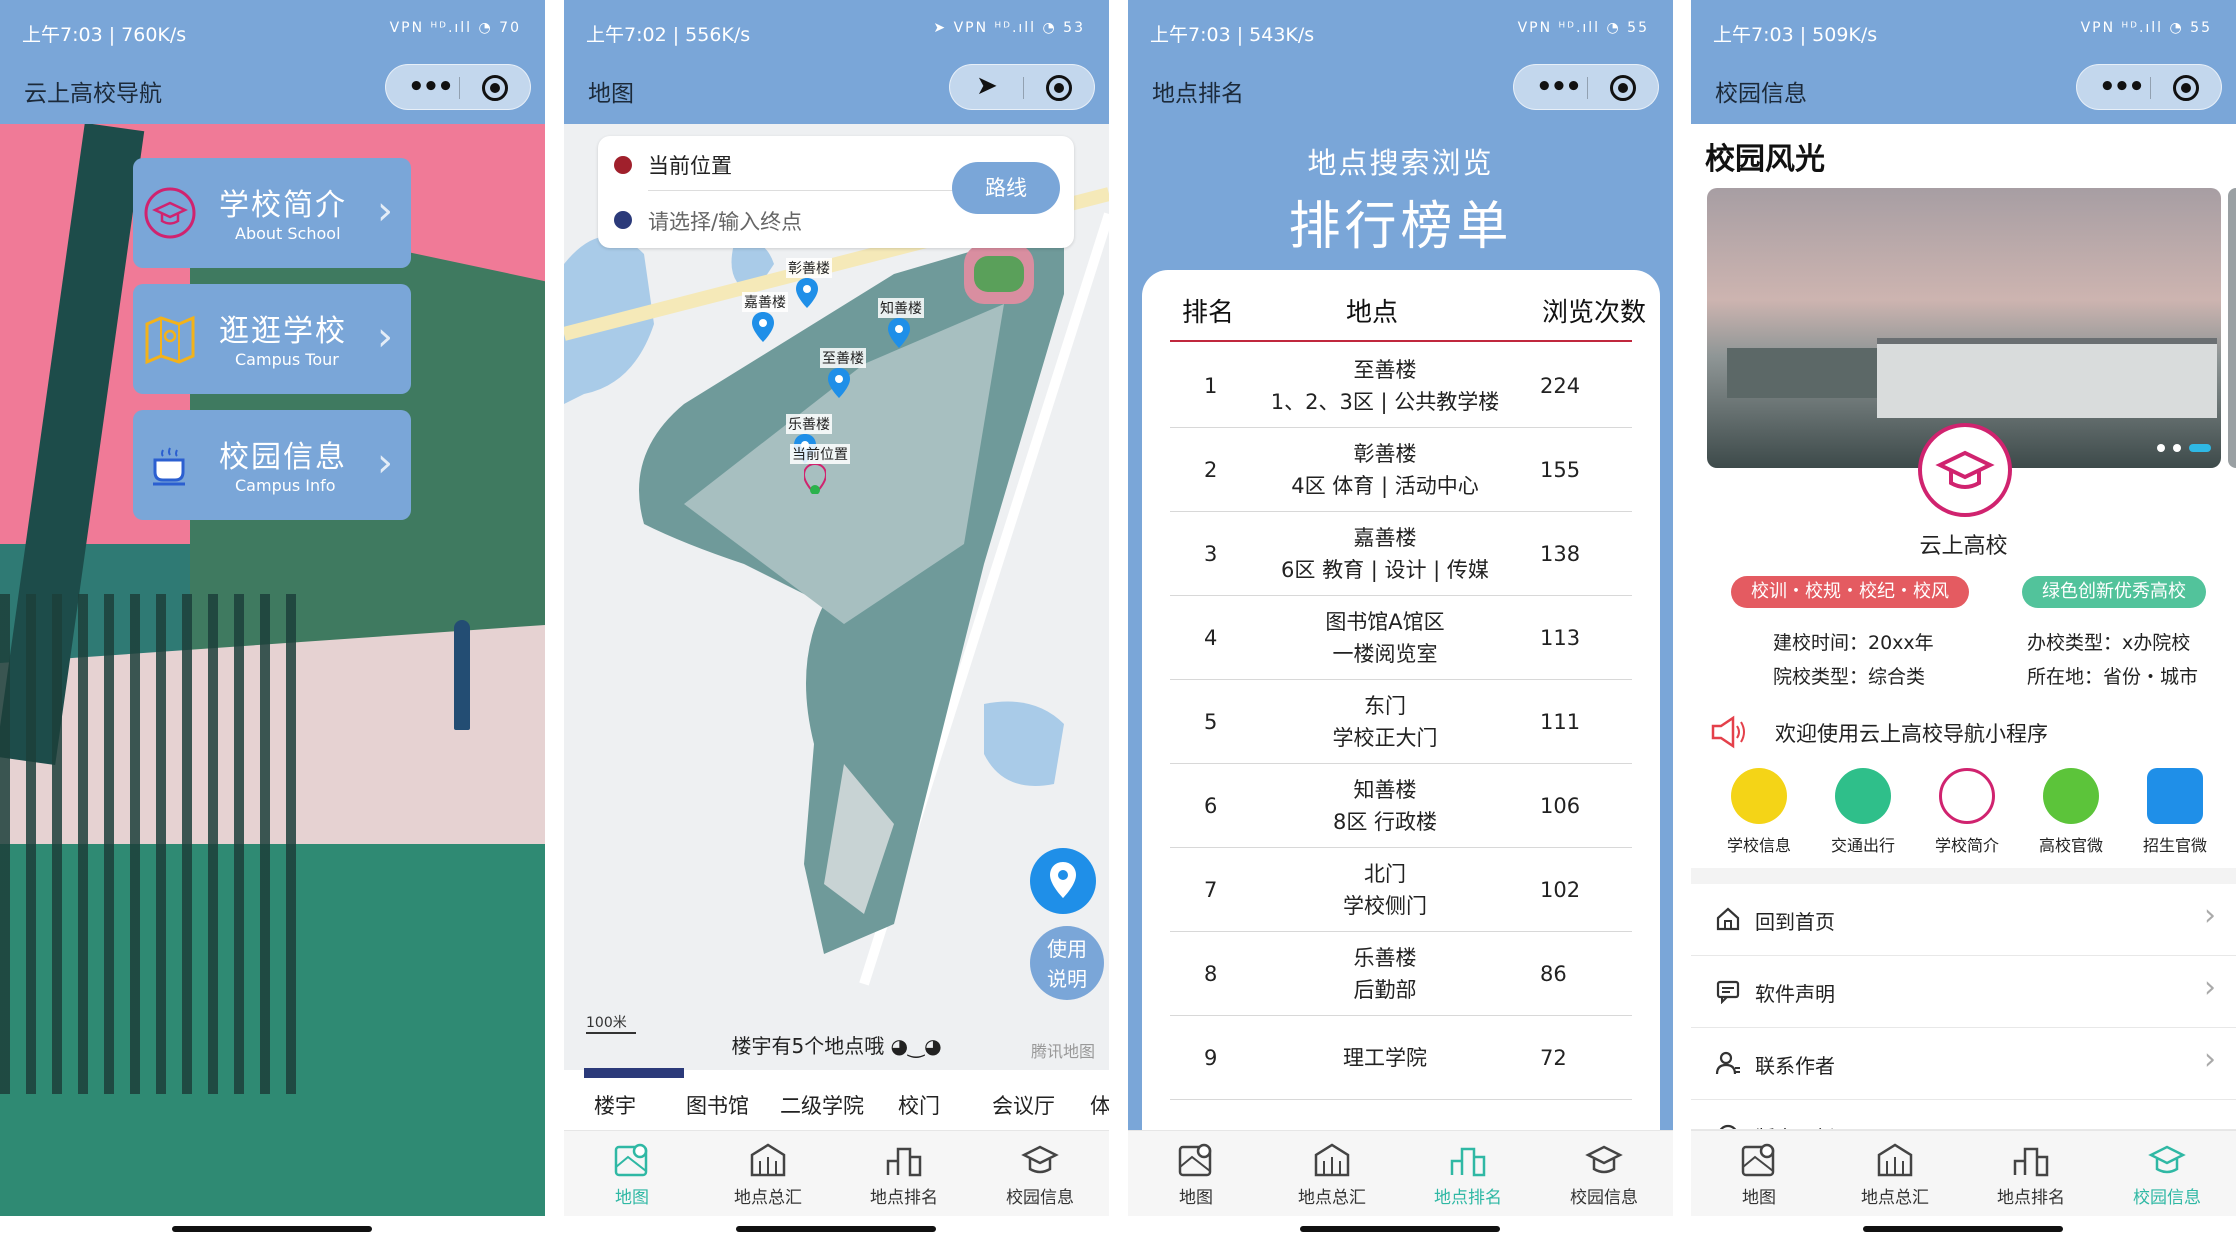 The image size is (2236, 1240). I want to click on locate-button, so click(1063, 881).